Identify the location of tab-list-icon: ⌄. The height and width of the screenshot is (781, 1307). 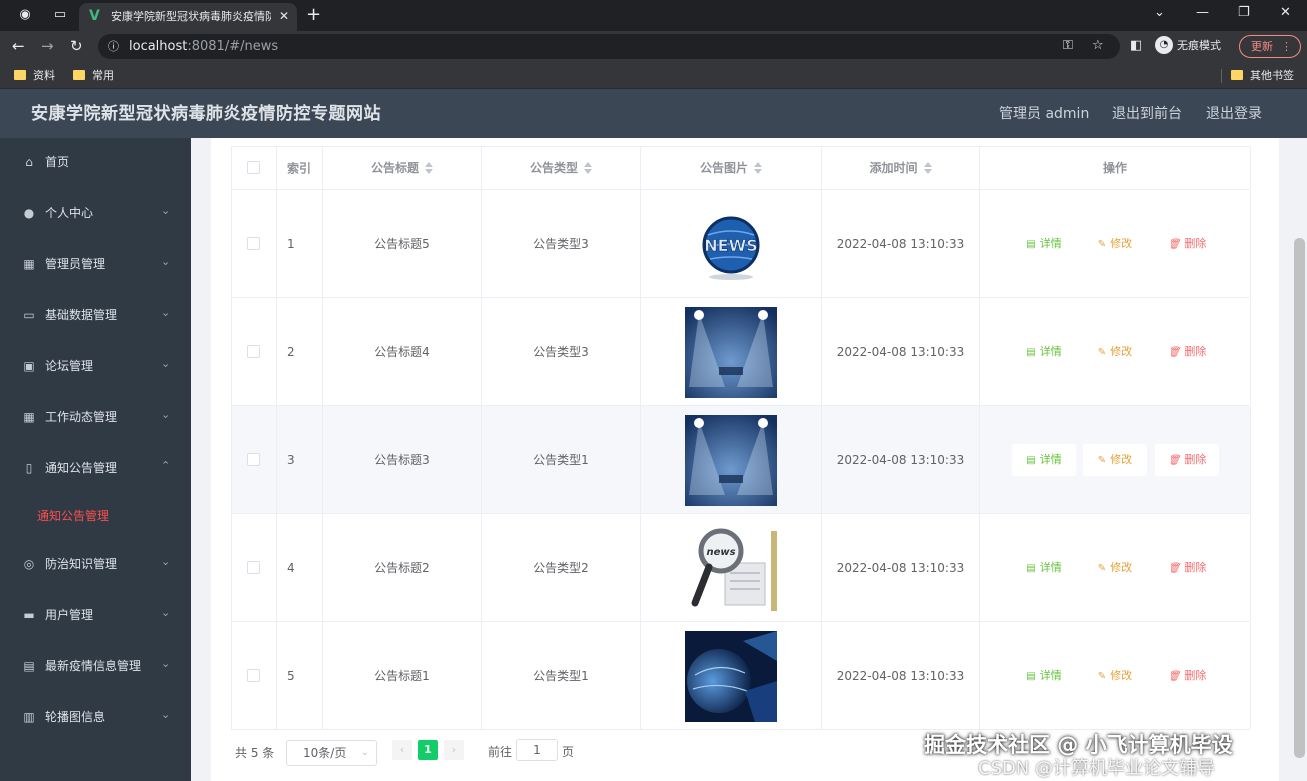
(1159, 13).